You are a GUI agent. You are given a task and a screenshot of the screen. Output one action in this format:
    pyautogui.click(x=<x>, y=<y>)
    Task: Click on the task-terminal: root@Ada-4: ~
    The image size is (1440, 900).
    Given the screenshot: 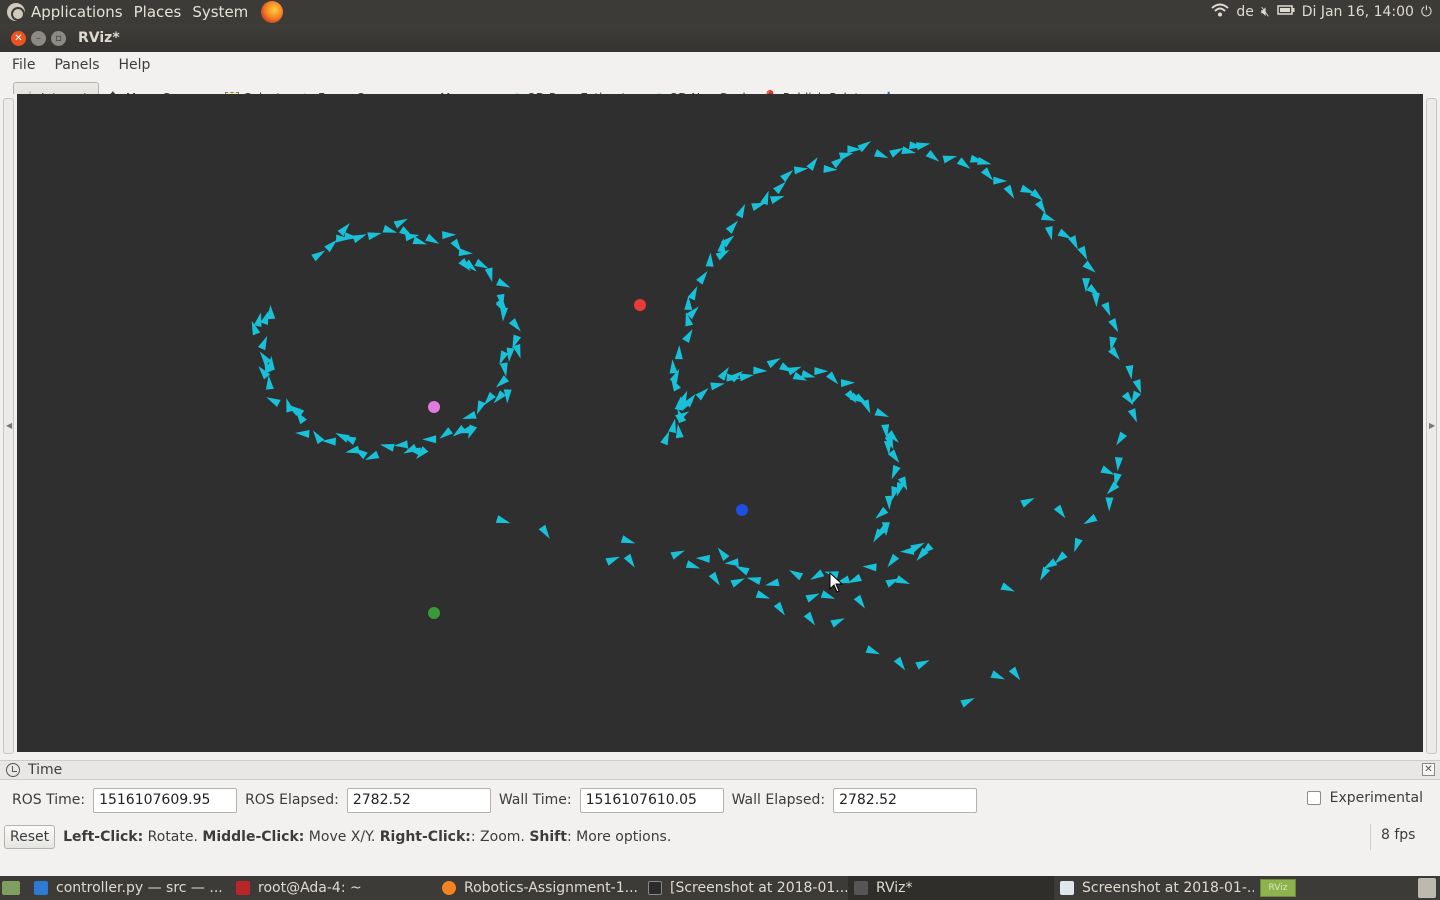 What is the action you would take?
    pyautogui.click(x=333, y=888)
    